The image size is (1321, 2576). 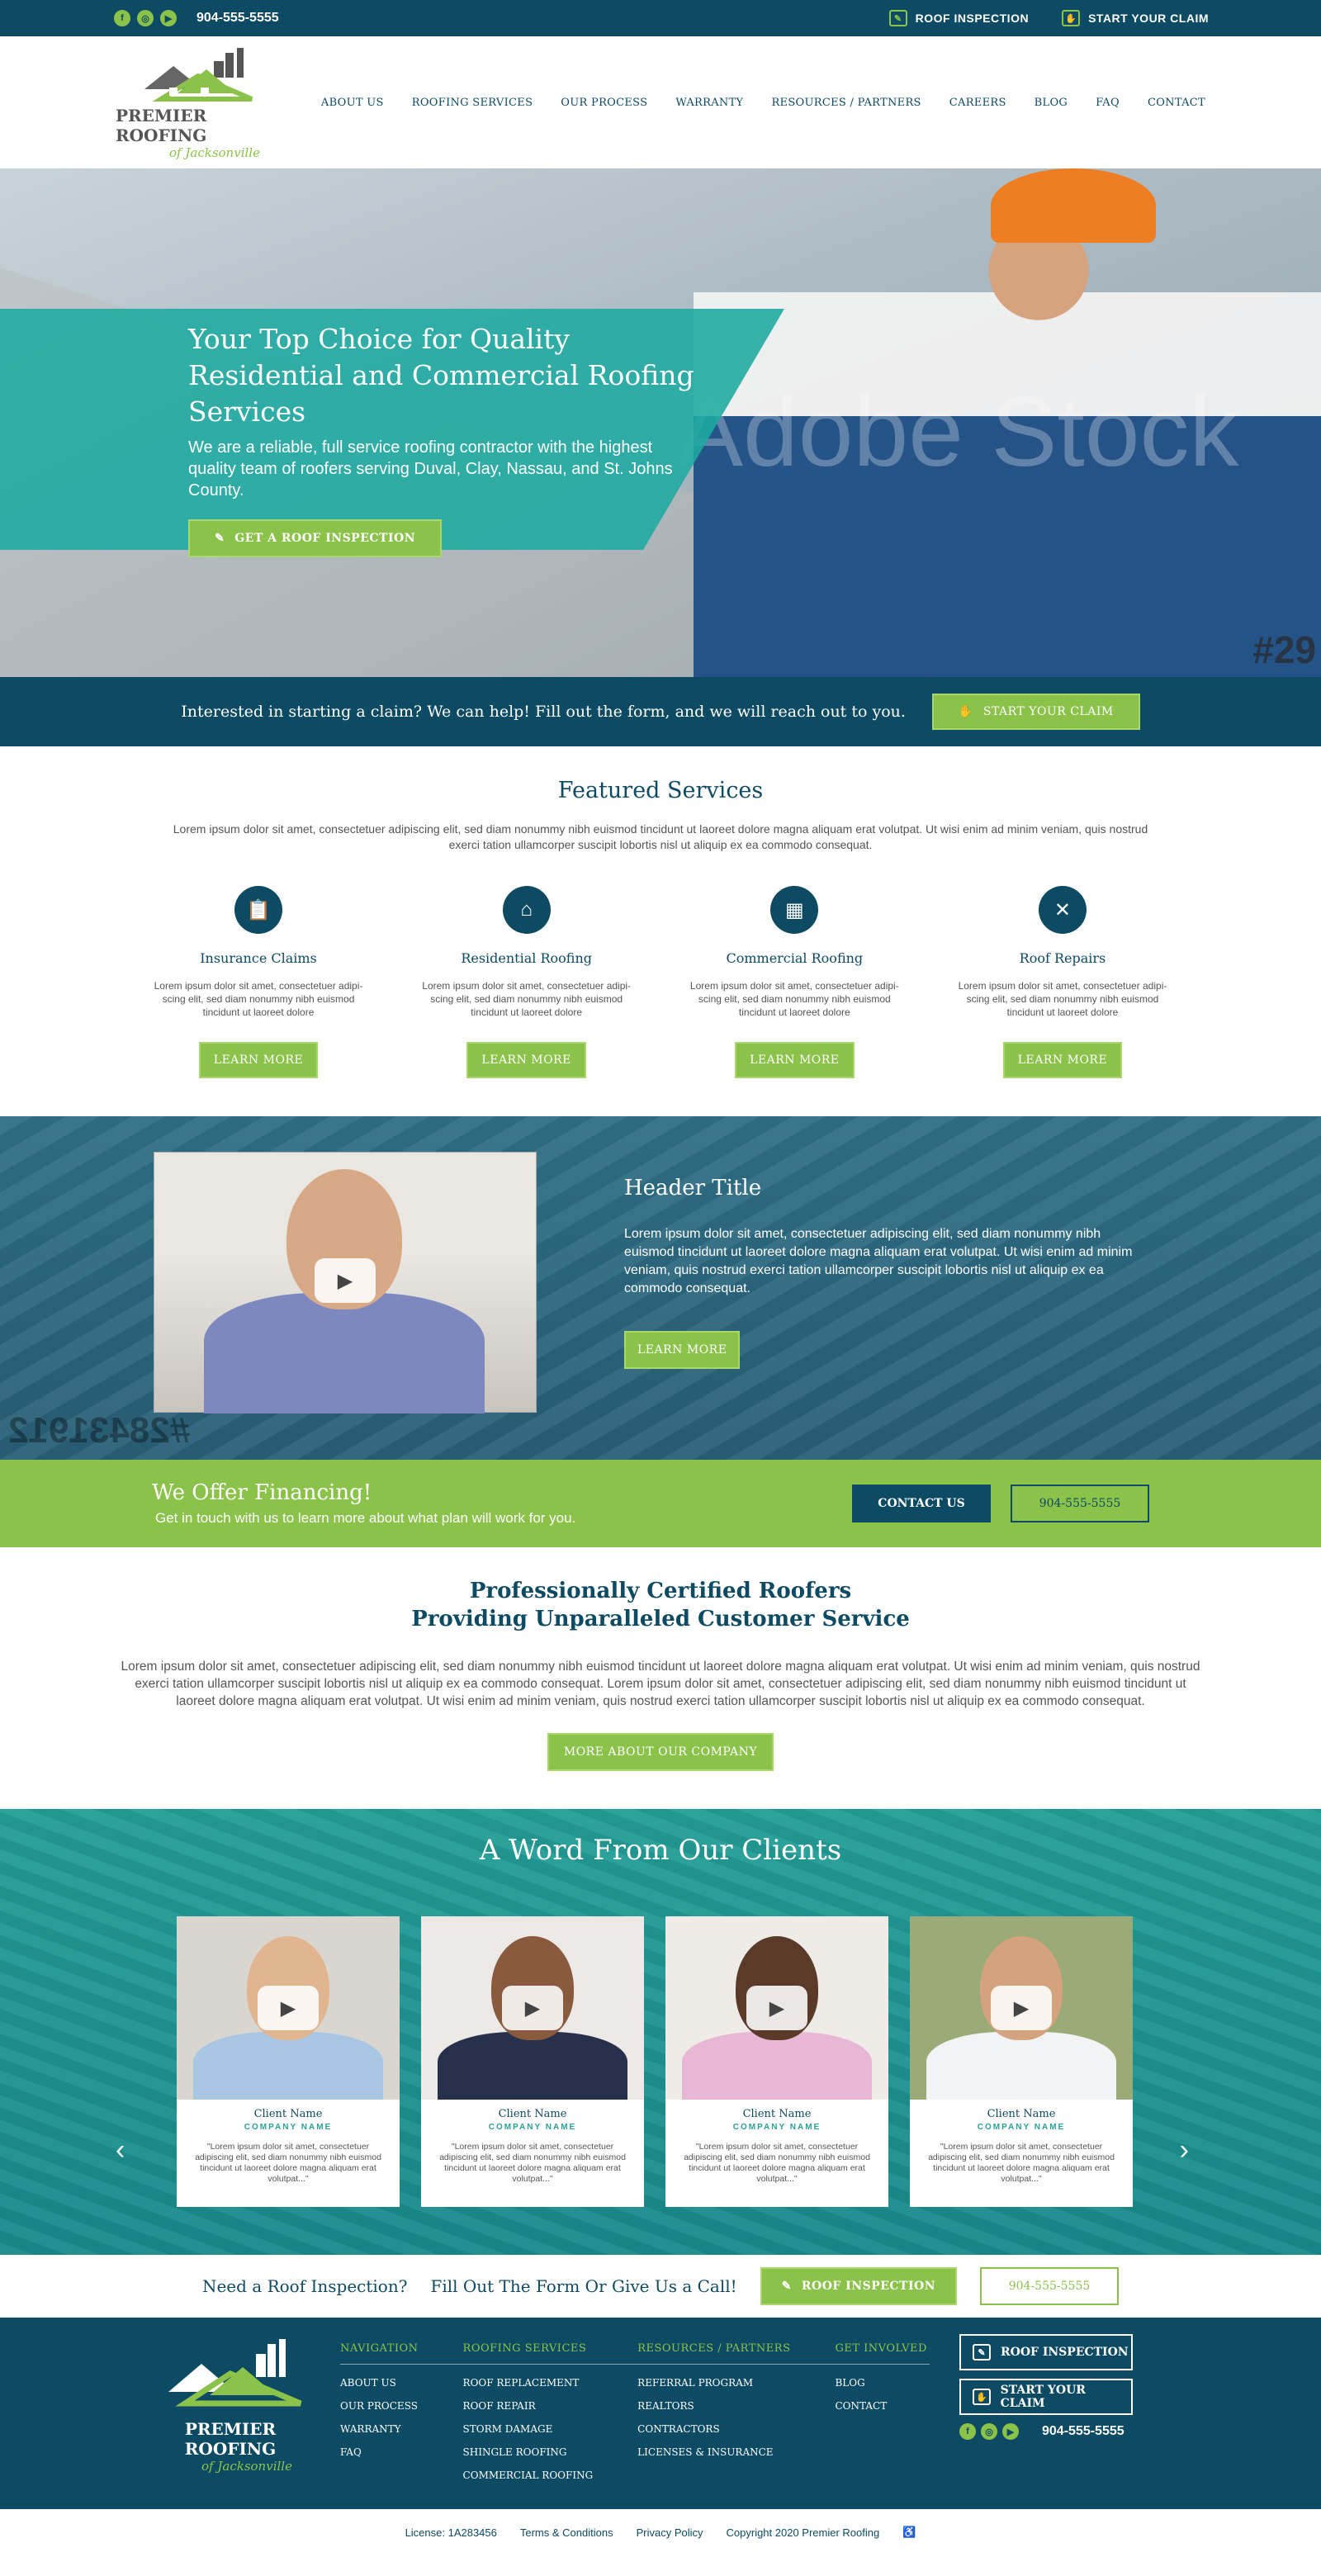 I want to click on accessibility-icon: ♿, so click(x=909, y=2532).